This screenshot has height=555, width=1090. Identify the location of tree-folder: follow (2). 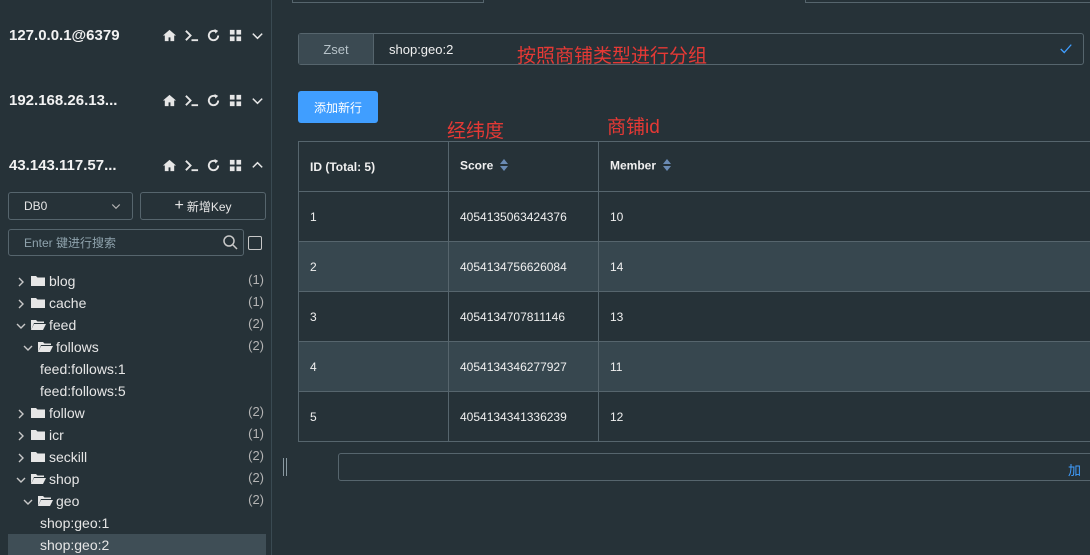
(136, 413).